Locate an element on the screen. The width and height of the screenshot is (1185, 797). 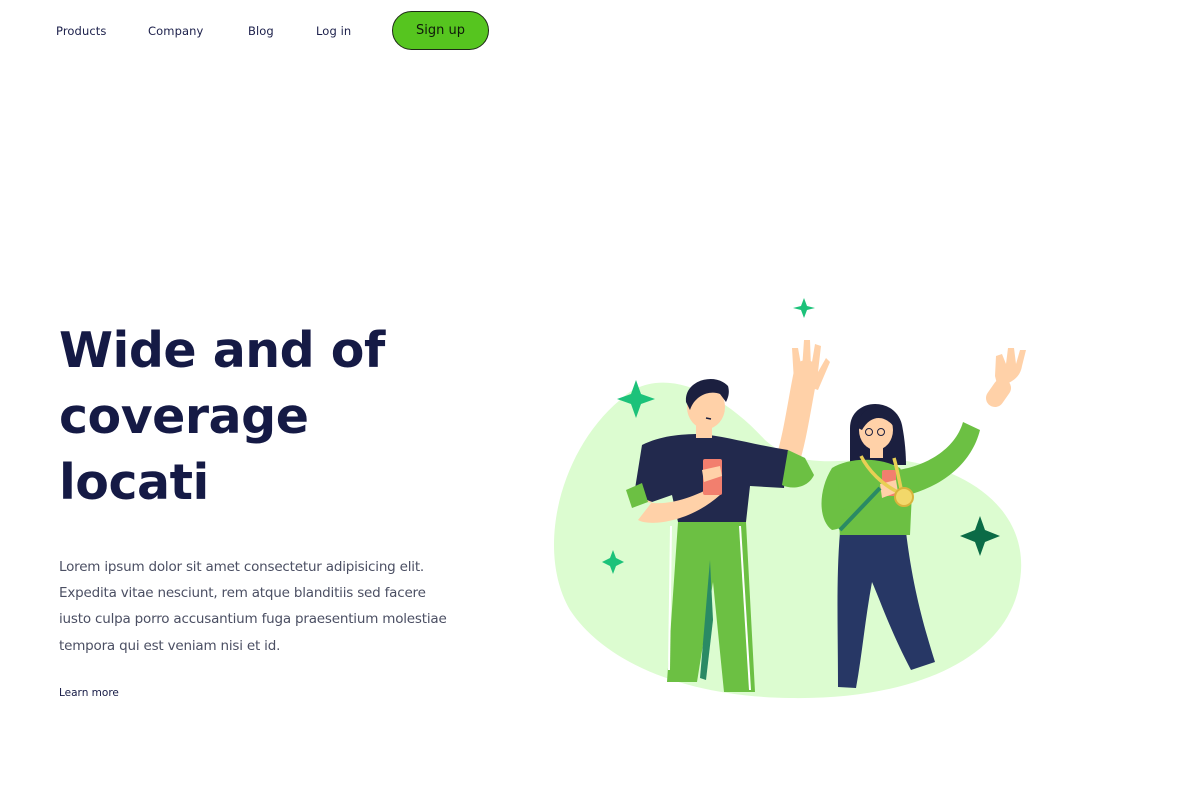
hero-title-line-2: coverage is located at coordinates (184, 416).